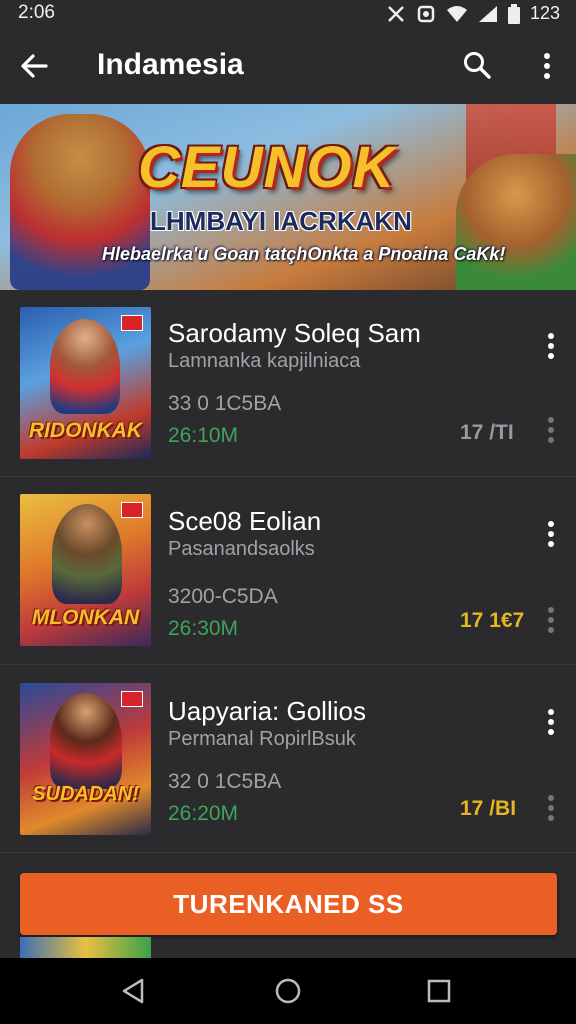 The image size is (576, 1024). I want to click on nfc-icon, so click(396, 13).